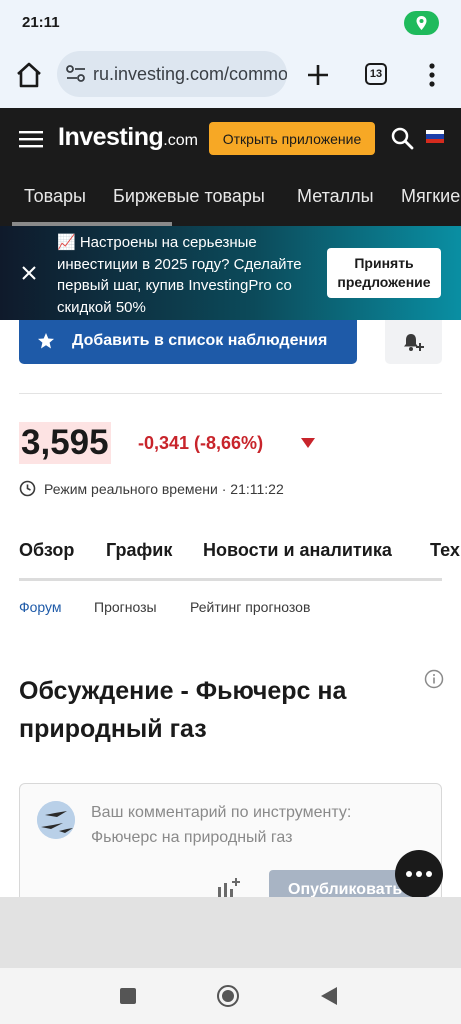 The height and width of the screenshot is (1024, 461). What do you see at coordinates (376, 74) in the screenshot?
I see `tab-switcher-button: 13` at bounding box center [376, 74].